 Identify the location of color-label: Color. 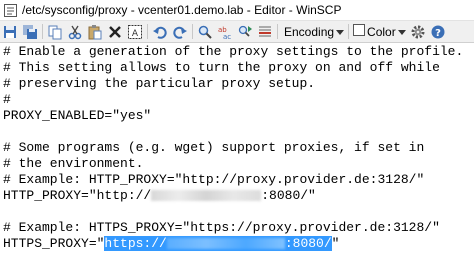
(381, 31).